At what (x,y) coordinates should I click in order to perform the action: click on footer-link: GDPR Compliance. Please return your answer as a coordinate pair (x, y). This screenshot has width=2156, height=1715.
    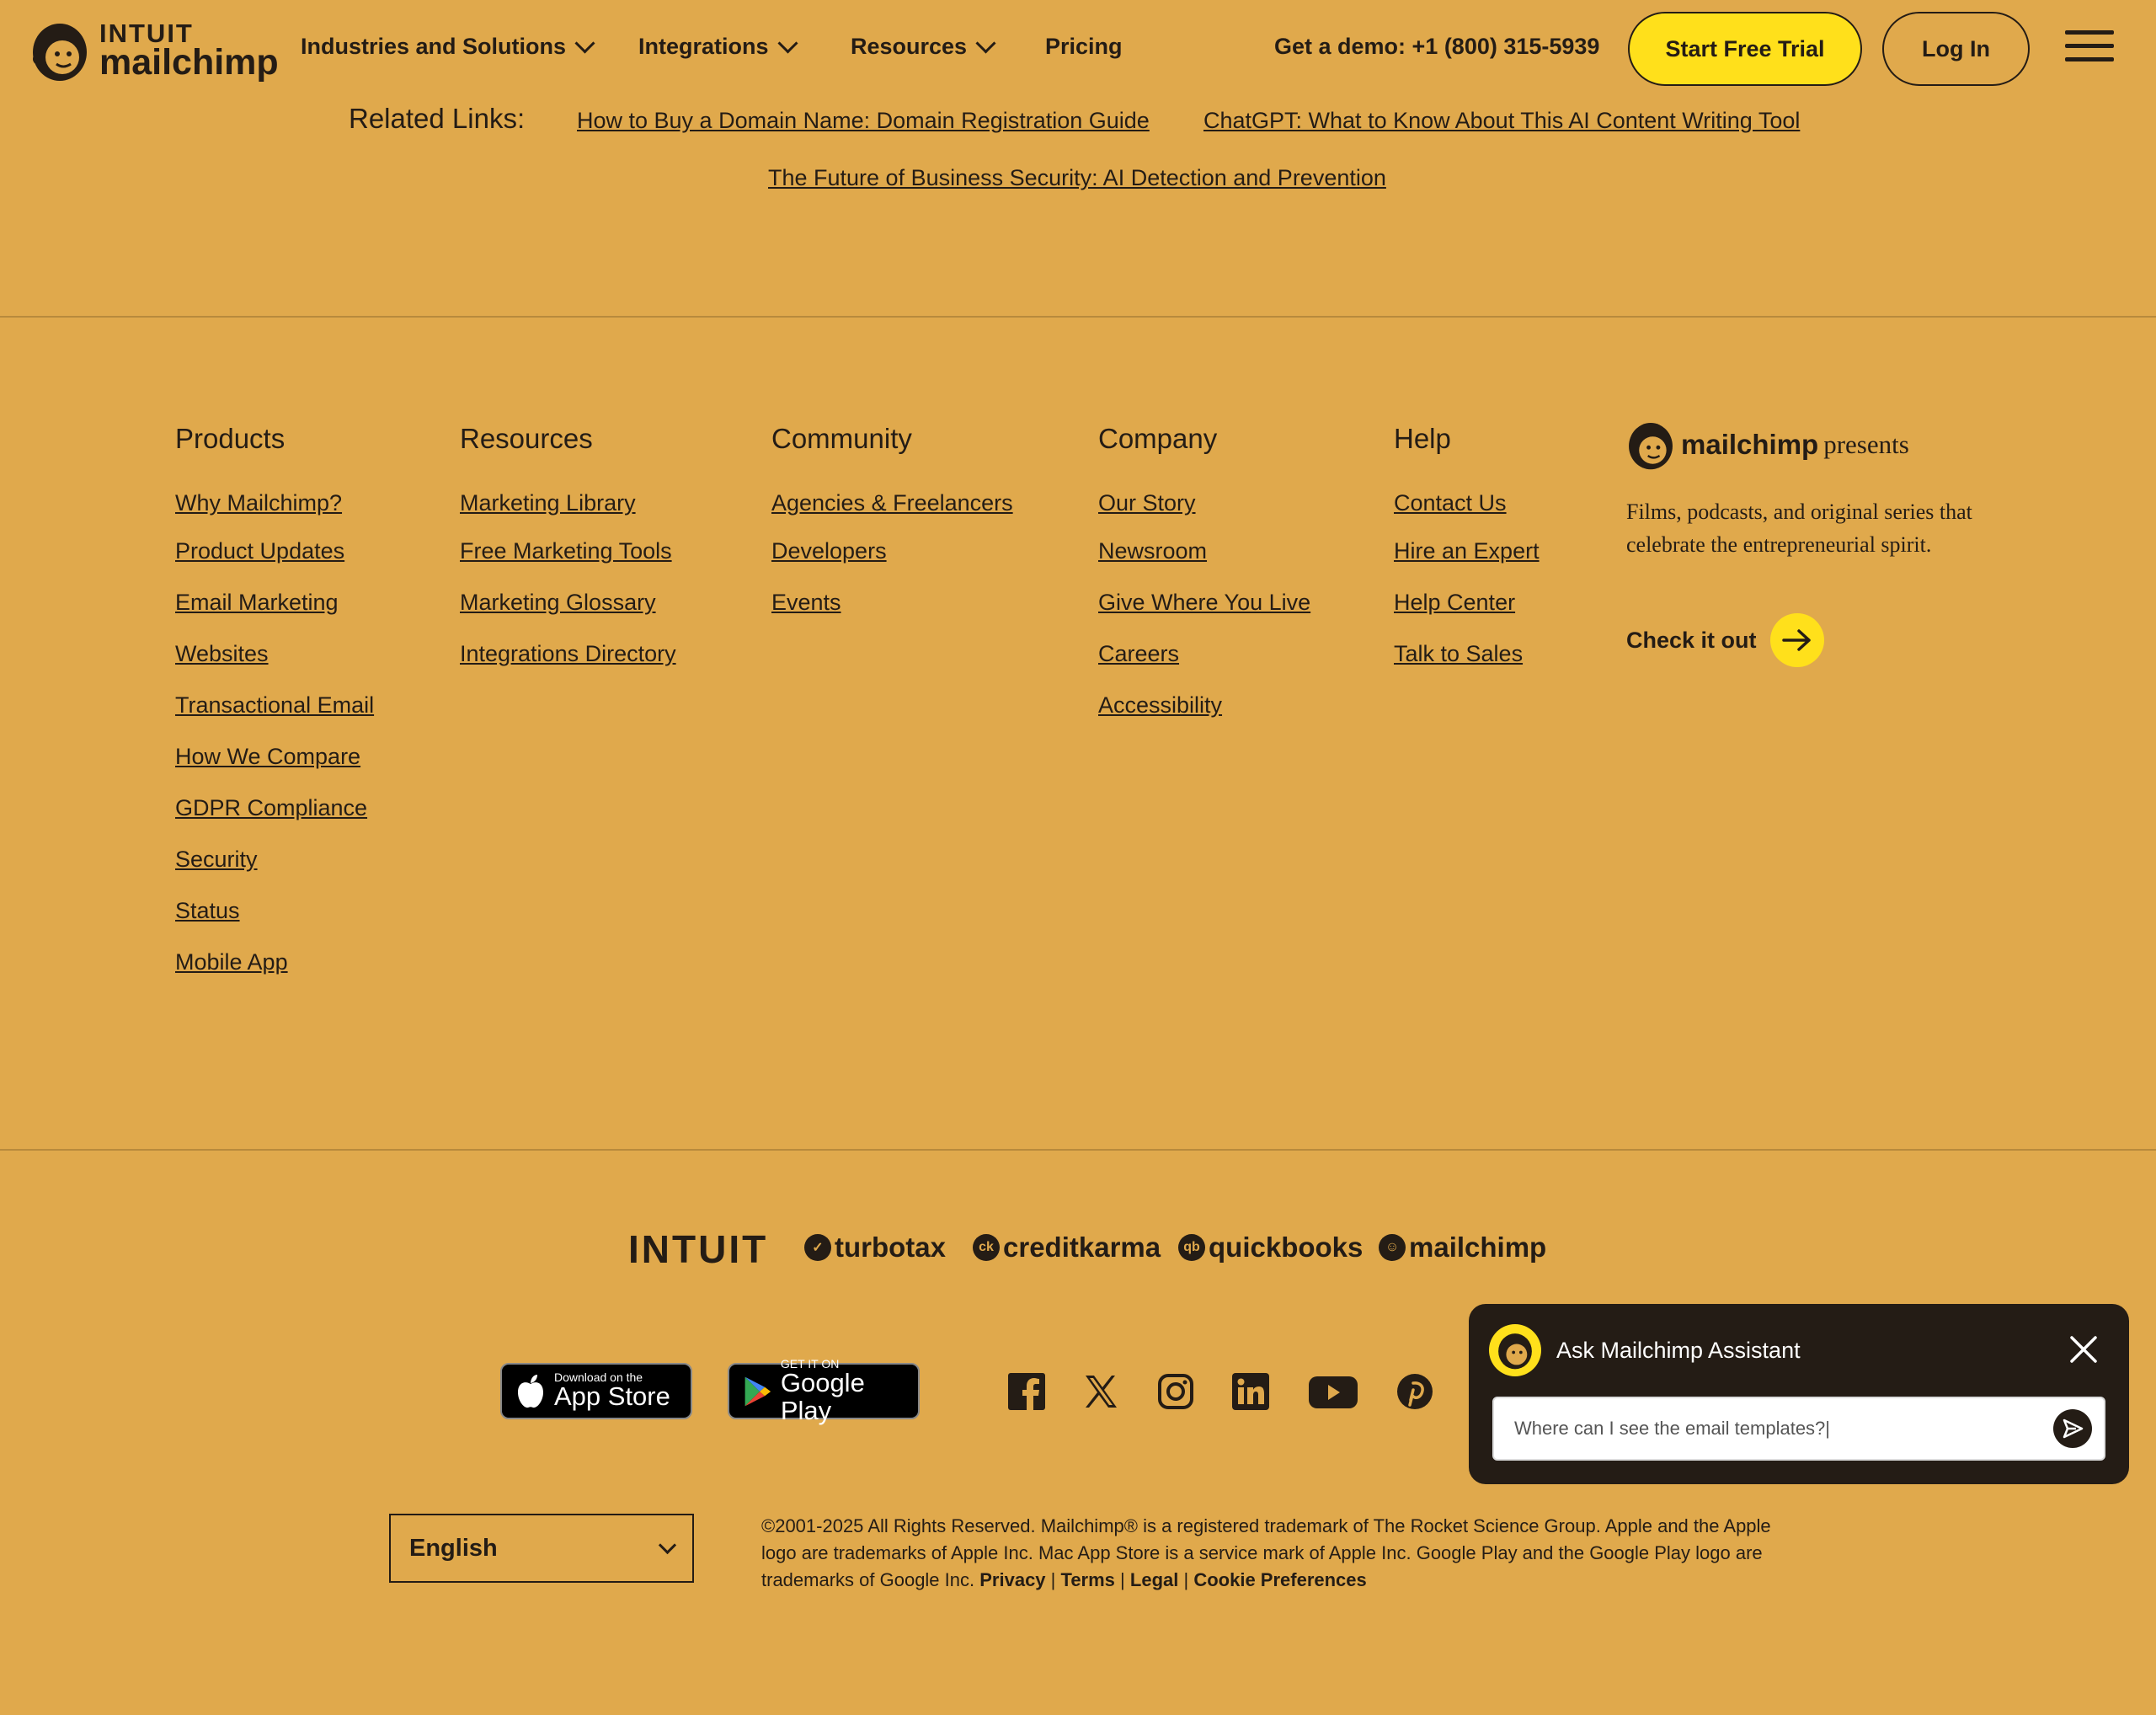
    Looking at the image, I should click on (274, 808).